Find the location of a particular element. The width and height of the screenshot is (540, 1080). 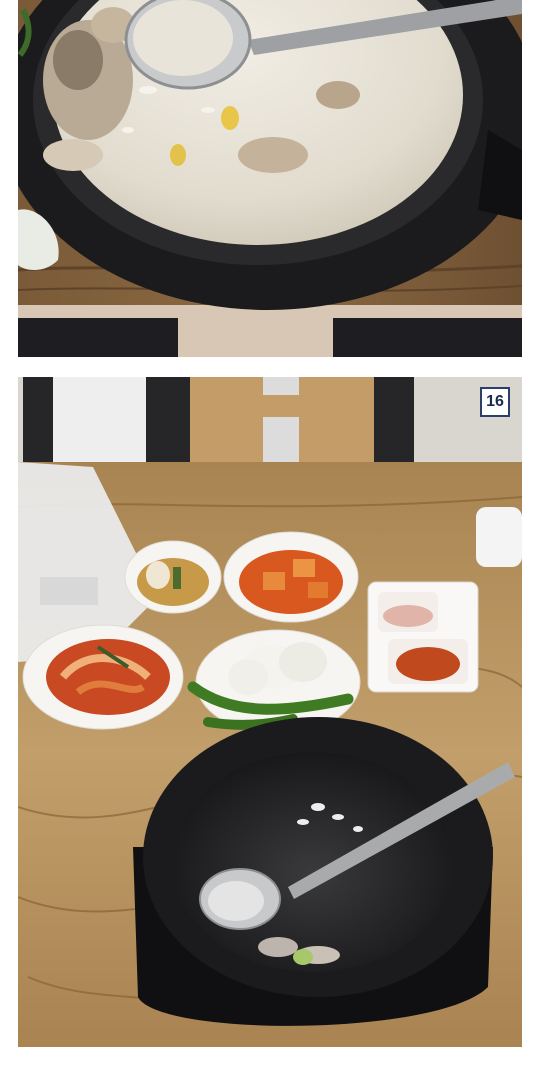

ssamjang is located at coordinates (428, 664).